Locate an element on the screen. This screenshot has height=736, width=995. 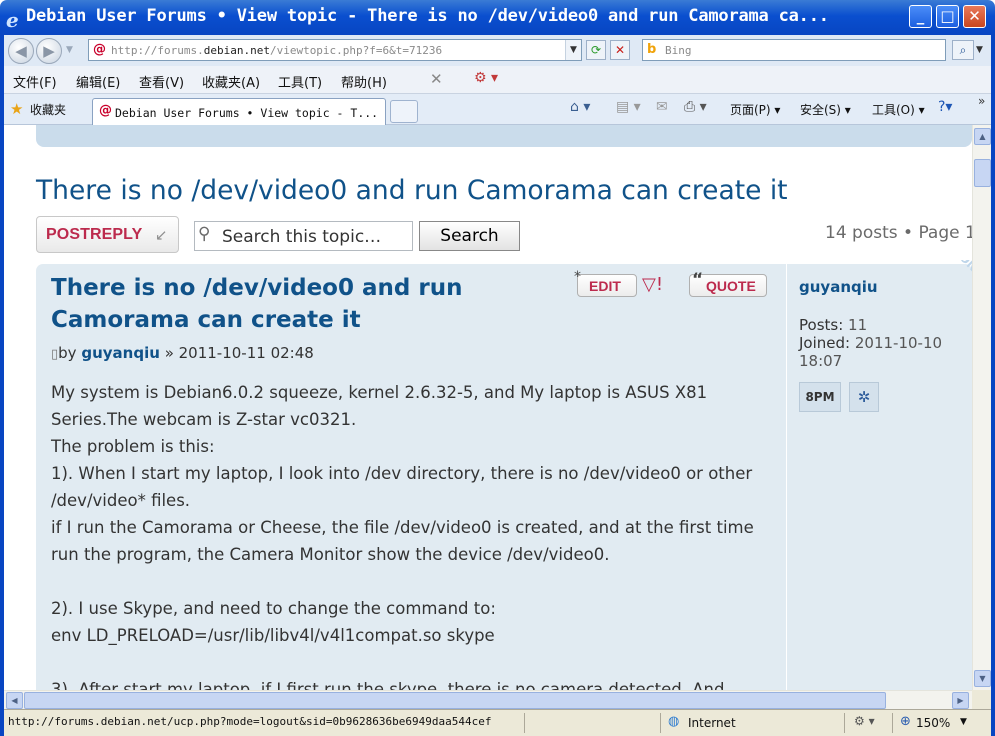
search-options-dropdown-icon: ▼ is located at coordinates (979, 50).